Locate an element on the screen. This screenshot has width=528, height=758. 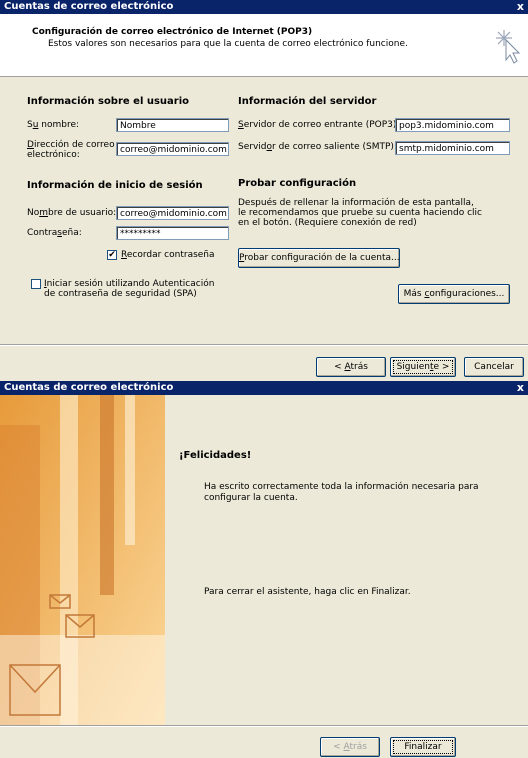
setup-wand-icon is located at coordinates (508, 47).